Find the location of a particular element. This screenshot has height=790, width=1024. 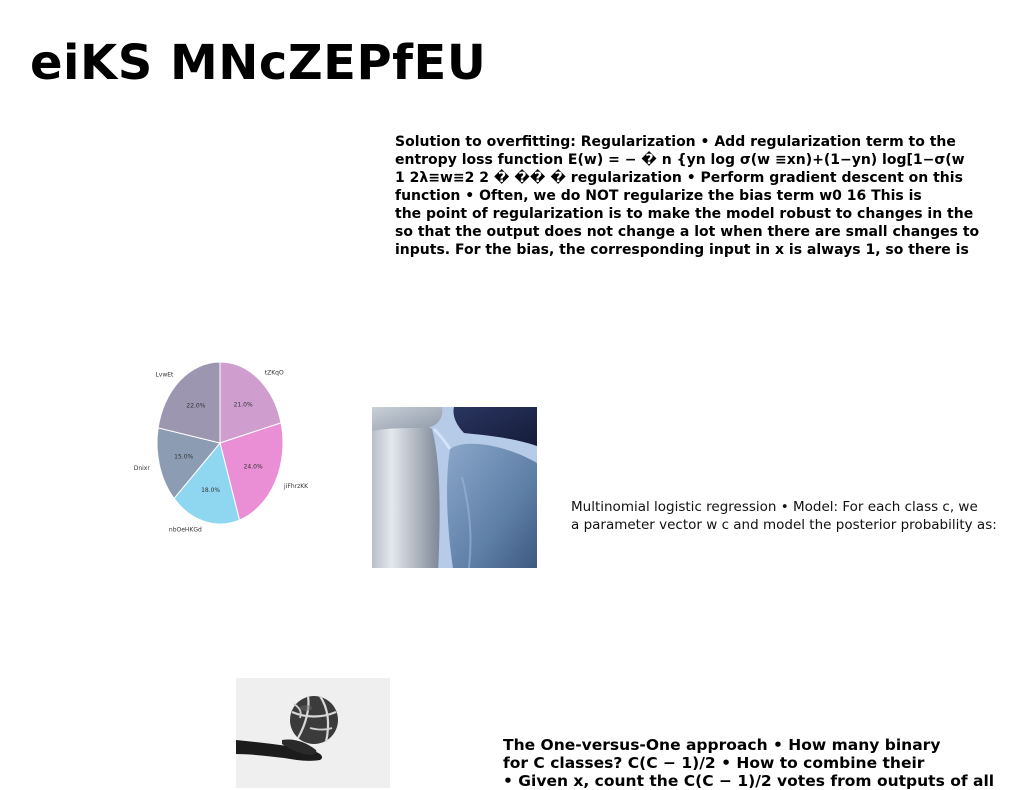

pie-category-label: Dnixr is located at coordinates (142, 468).